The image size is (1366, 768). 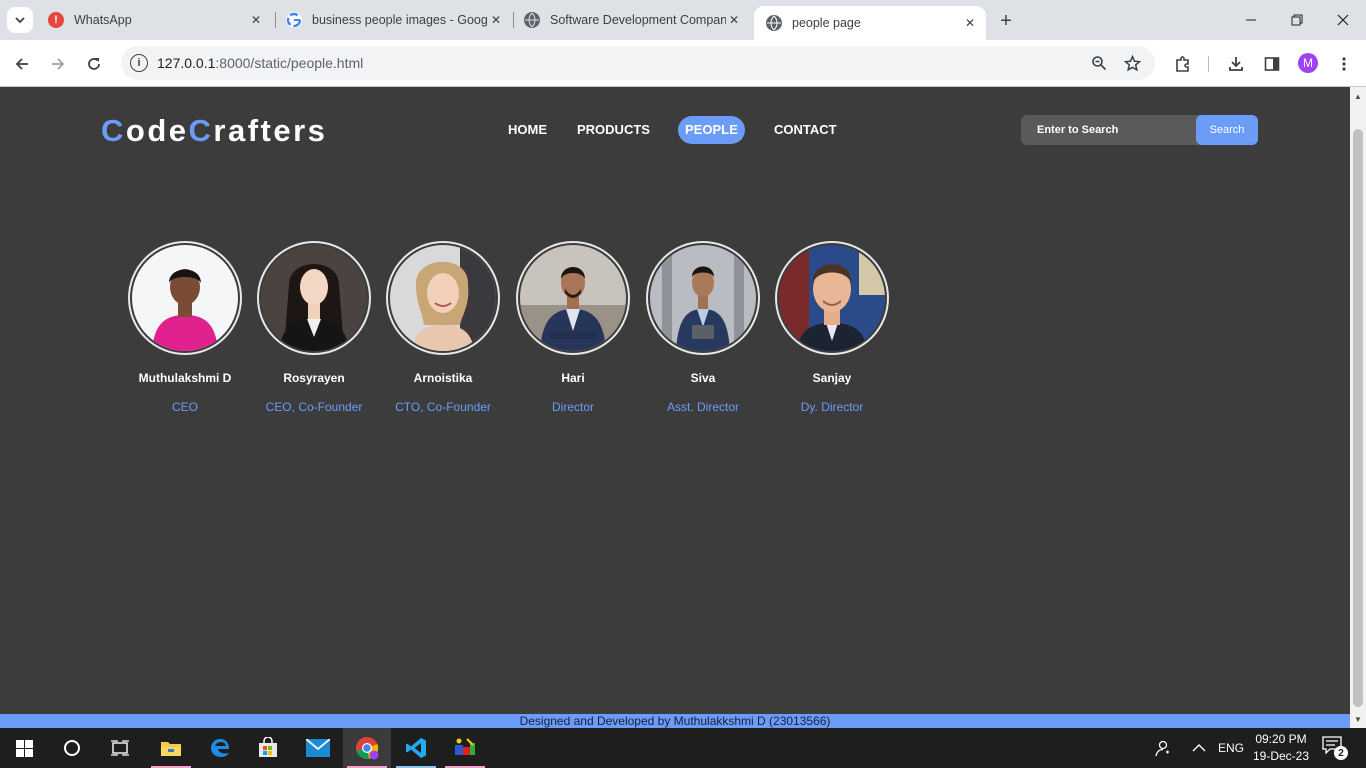 What do you see at coordinates (805, 130) in the screenshot?
I see `nav-contact: CONTACT` at bounding box center [805, 130].